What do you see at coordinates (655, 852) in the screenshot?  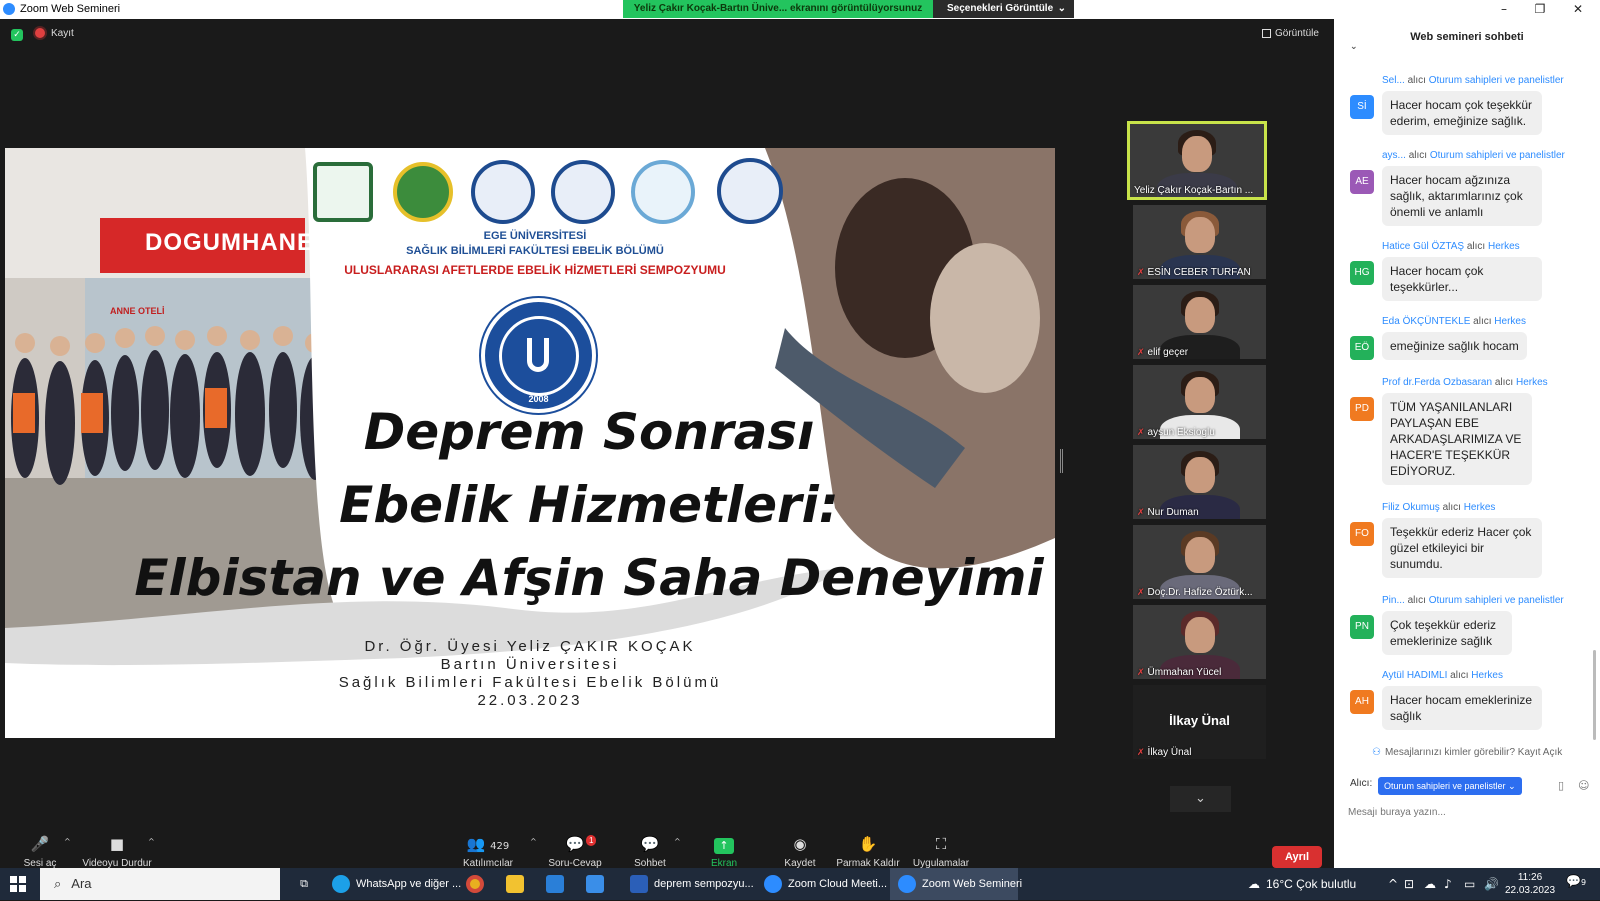 I see `chat-button: 💬 Sohbet ^` at bounding box center [655, 852].